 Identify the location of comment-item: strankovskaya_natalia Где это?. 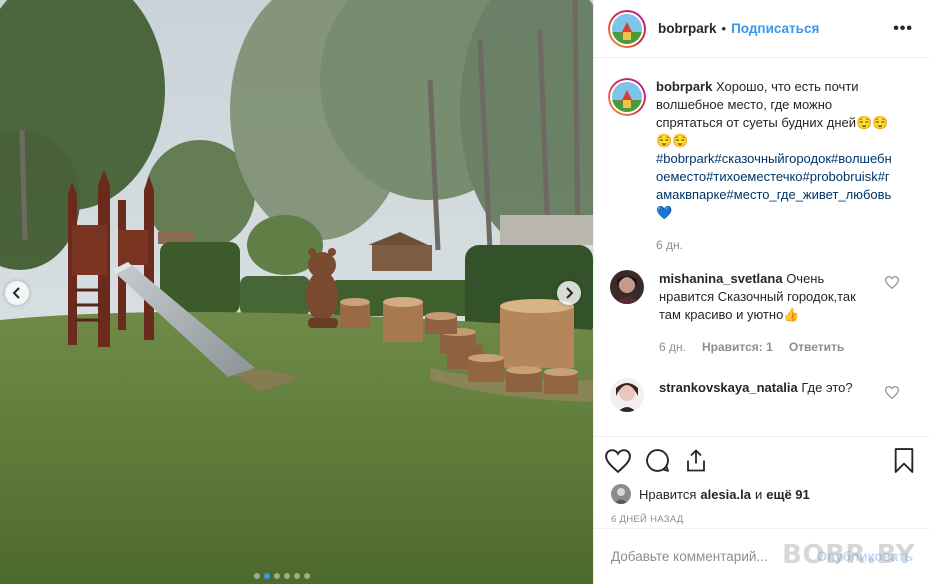
(760, 395).